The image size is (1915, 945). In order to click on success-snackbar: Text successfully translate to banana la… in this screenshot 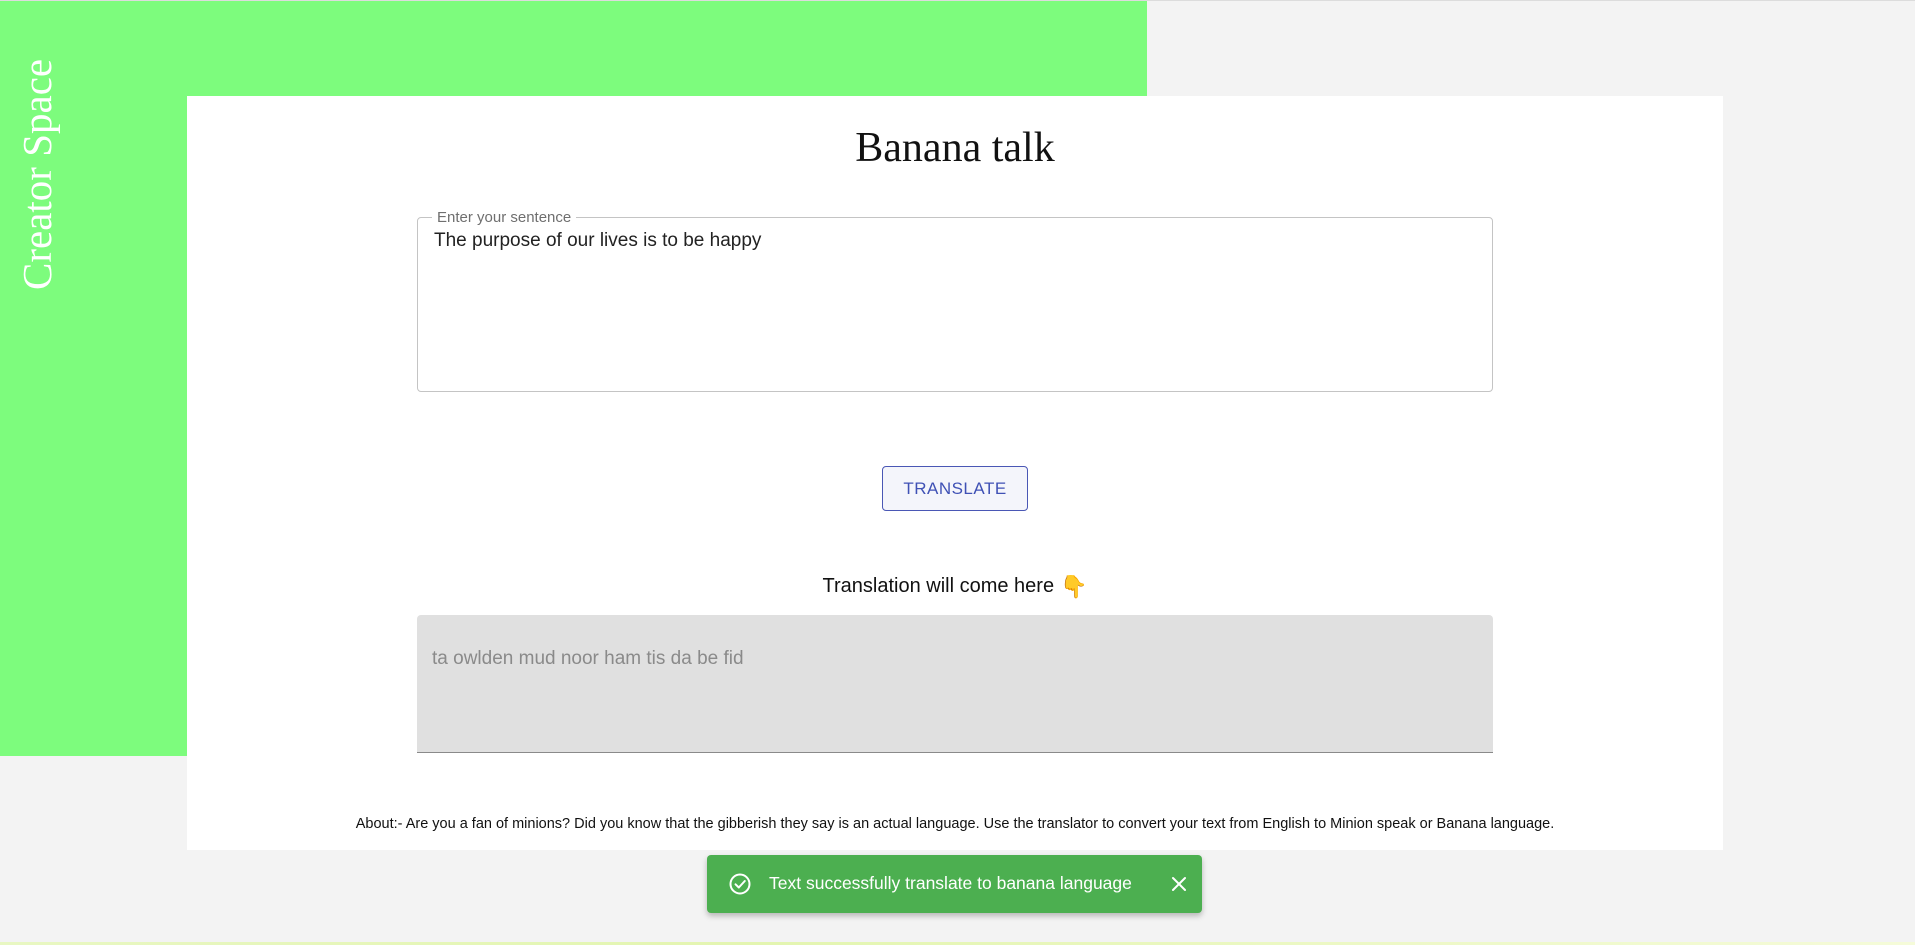, I will do `click(954, 884)`.